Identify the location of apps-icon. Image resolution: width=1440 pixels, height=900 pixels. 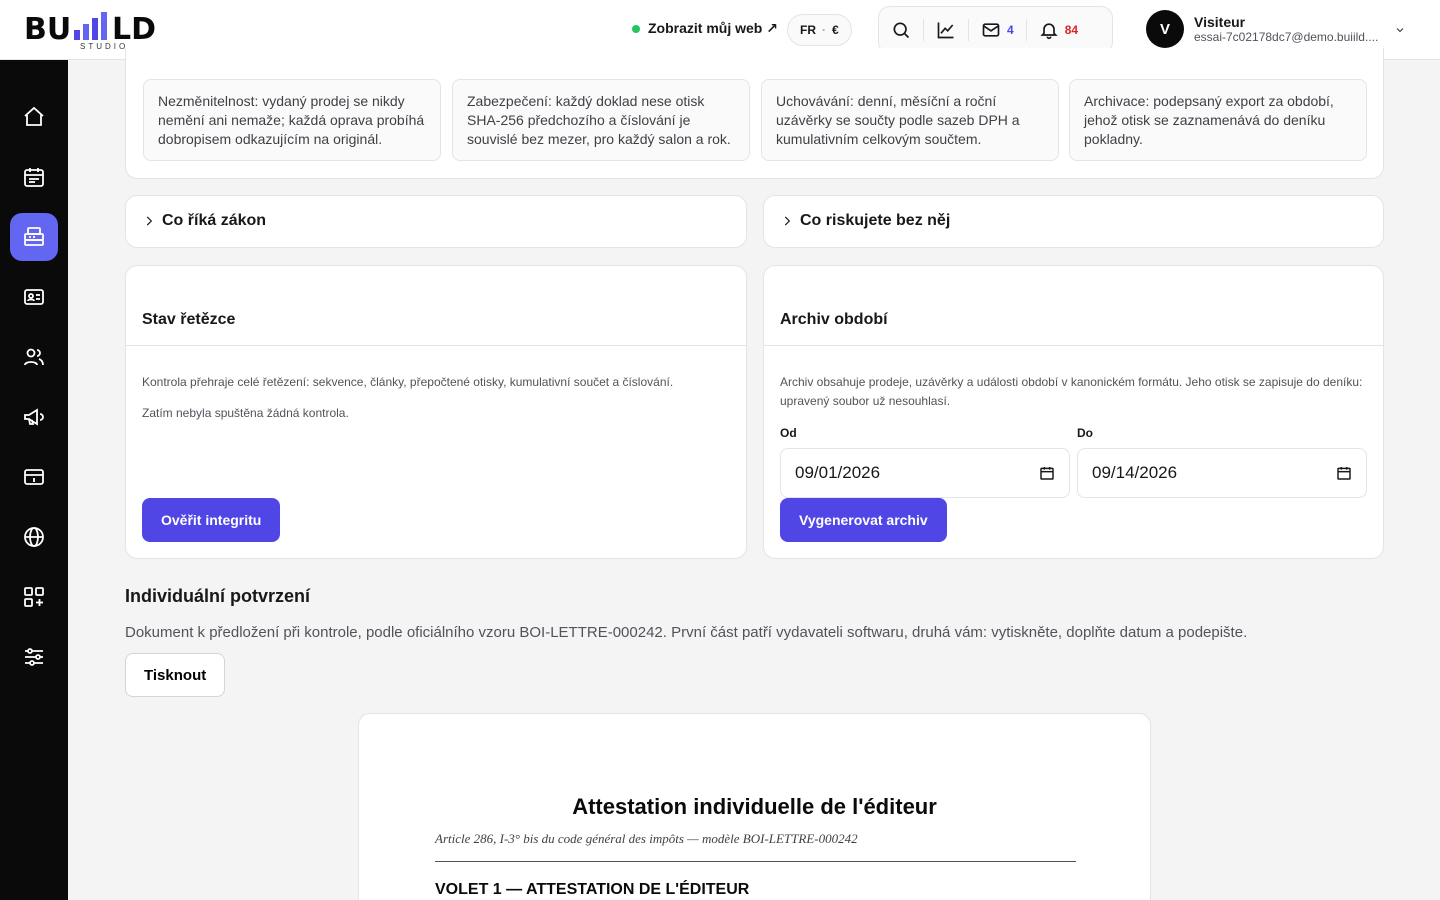
(34, 597).